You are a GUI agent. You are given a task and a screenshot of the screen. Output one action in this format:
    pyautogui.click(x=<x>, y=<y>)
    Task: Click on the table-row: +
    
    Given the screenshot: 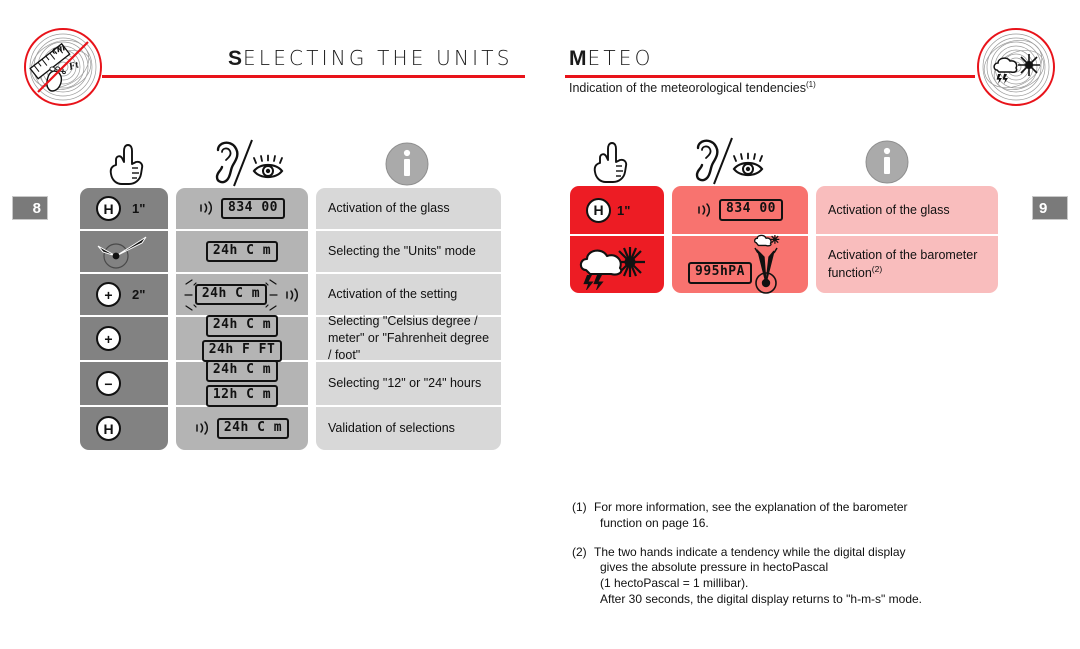 What is the action you would take?
    pyautogui.click(x=124, y=338)
    